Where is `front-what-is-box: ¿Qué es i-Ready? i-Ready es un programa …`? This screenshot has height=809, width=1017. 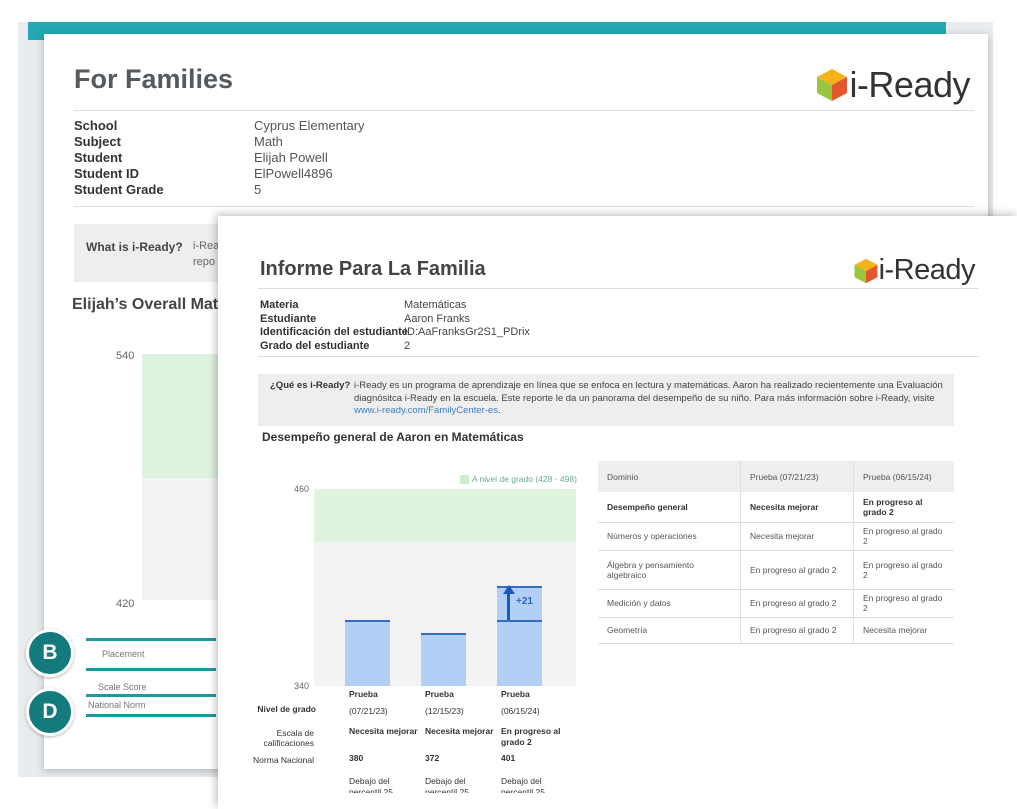 front-what-is-box: ¿Qué es i-Ready? i-Ready es un programa … is located at coordinates (606, 400).